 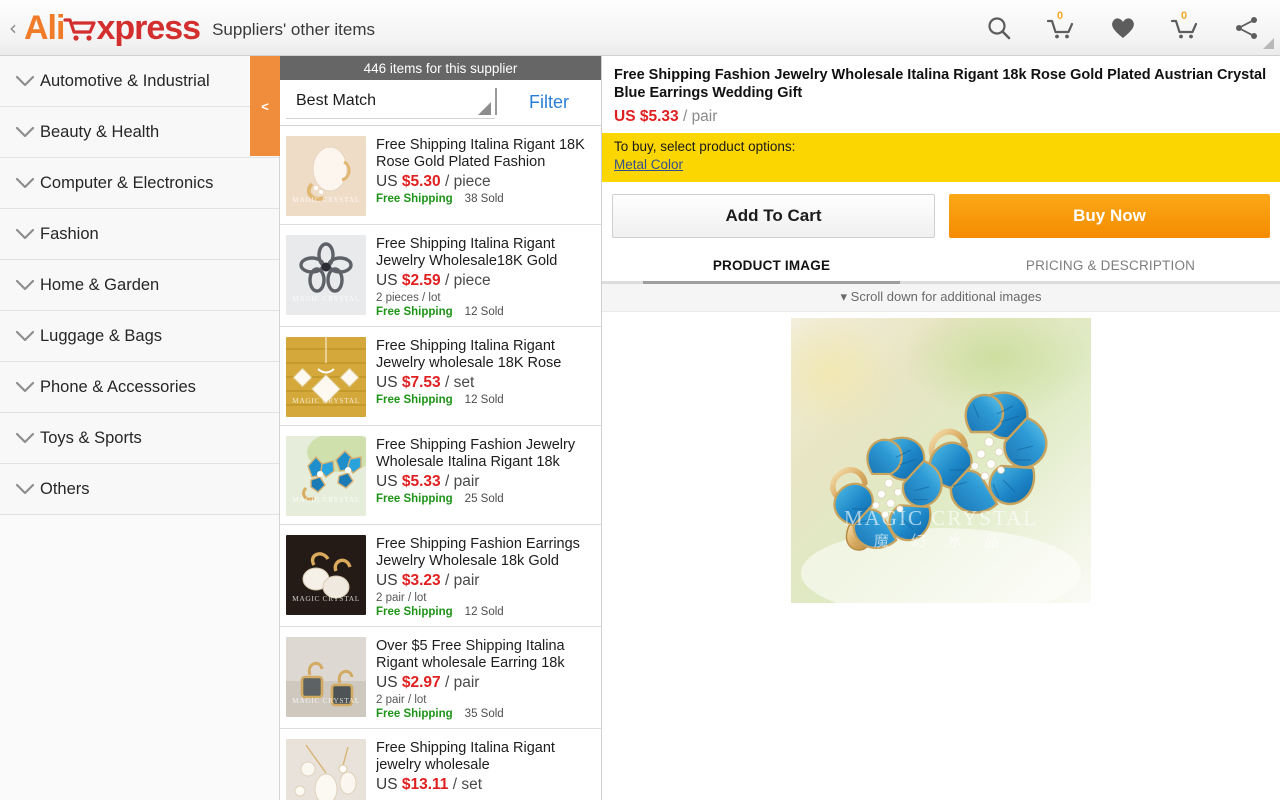 What do you see at coordinates (390, 101) in the screenshot?
I see `sort-dropdown: Best Match` at bounding box center [390, 101].